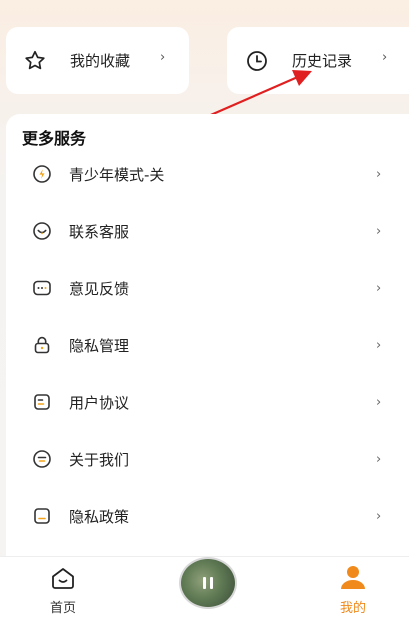  I want to click on clock-icon, so click(257, 61).